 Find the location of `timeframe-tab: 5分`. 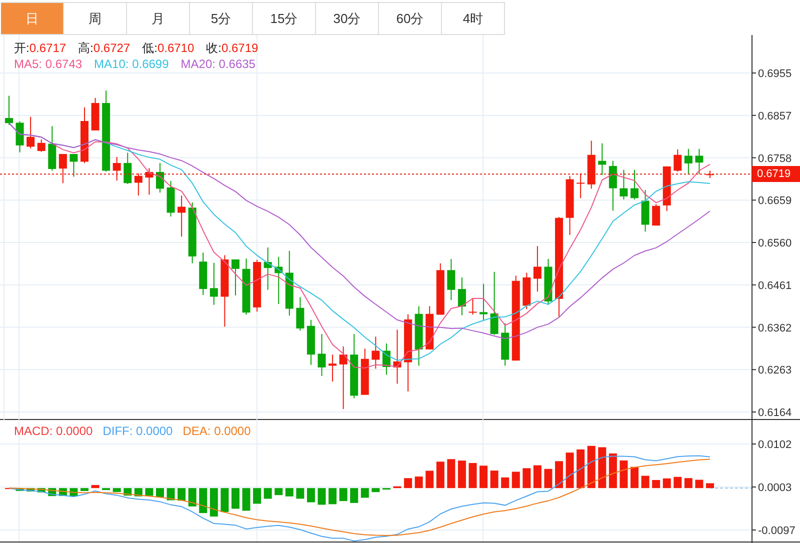

timeframe-tab: 5分 is located at coordinates (221, 18).